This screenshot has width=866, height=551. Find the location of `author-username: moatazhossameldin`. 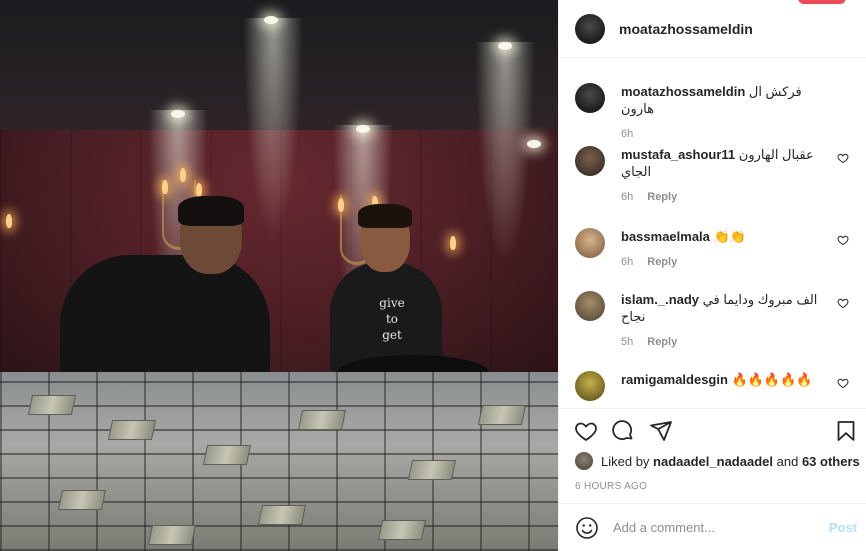

author-username: moatazhossameldin is located at coordinates (686, 29).